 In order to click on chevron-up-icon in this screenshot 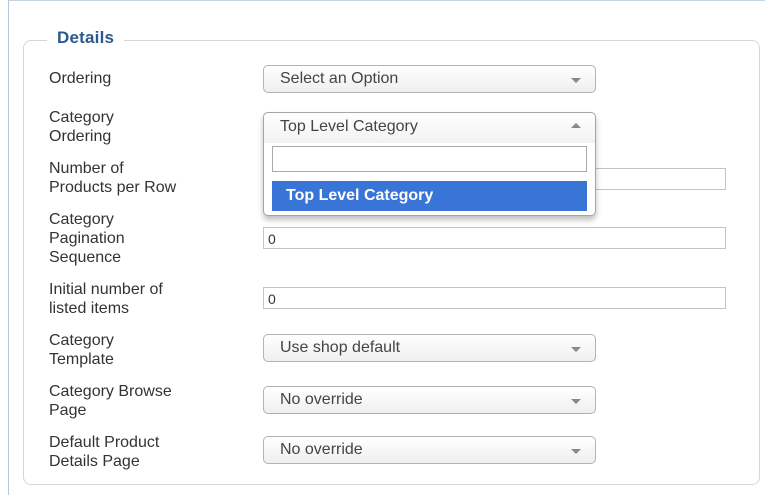, I will do `click(576, 125)`.